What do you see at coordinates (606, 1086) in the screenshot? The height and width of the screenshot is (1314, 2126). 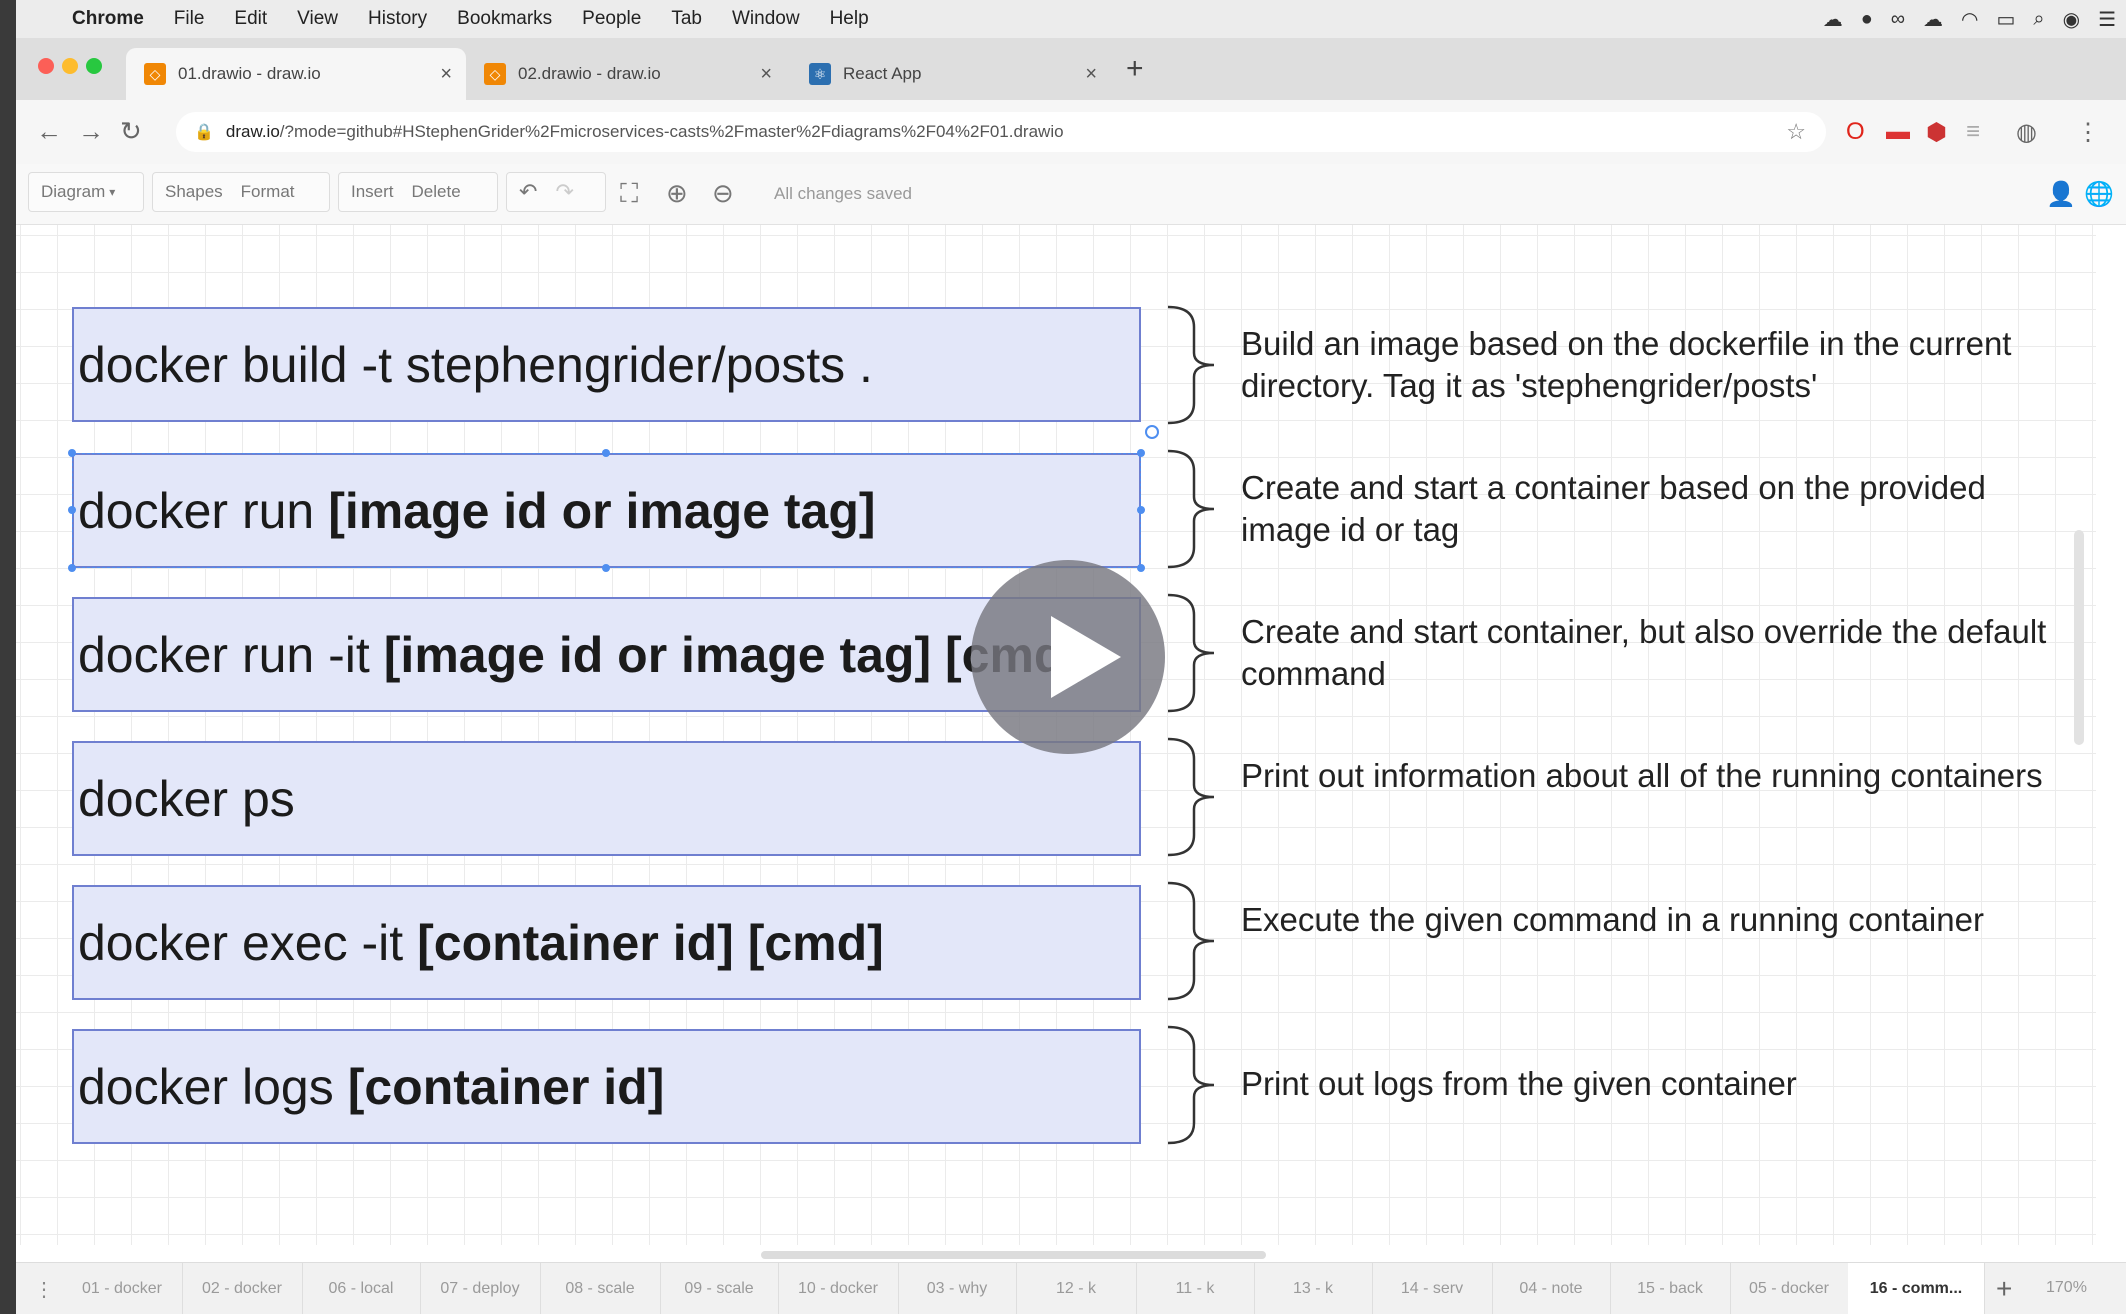 I see `command-box-docker-logs: docker logs [container id]` at bounding box center [606, 1086].